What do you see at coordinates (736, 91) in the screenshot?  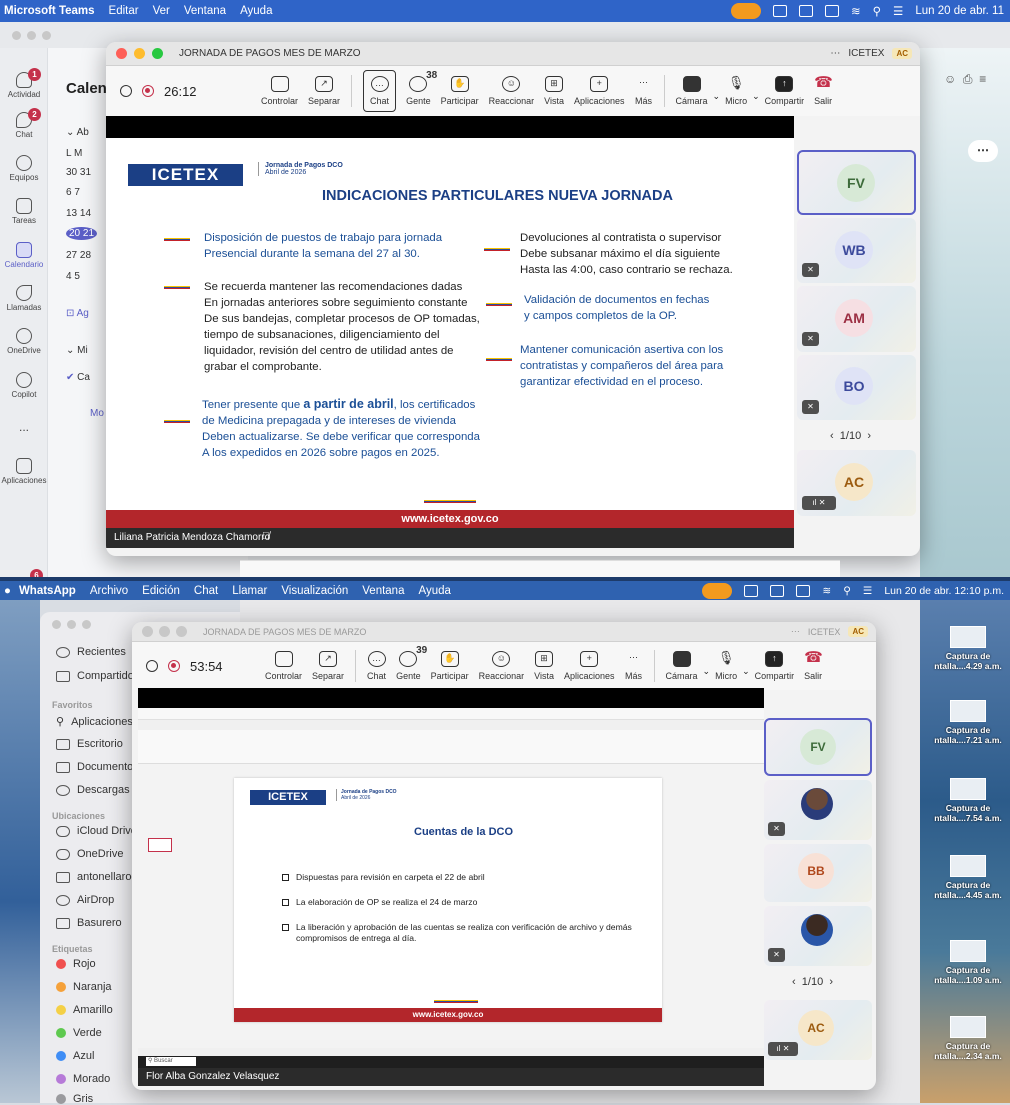 I see `mic-button: 🎙 Micro` at bounding box center [736, 91].